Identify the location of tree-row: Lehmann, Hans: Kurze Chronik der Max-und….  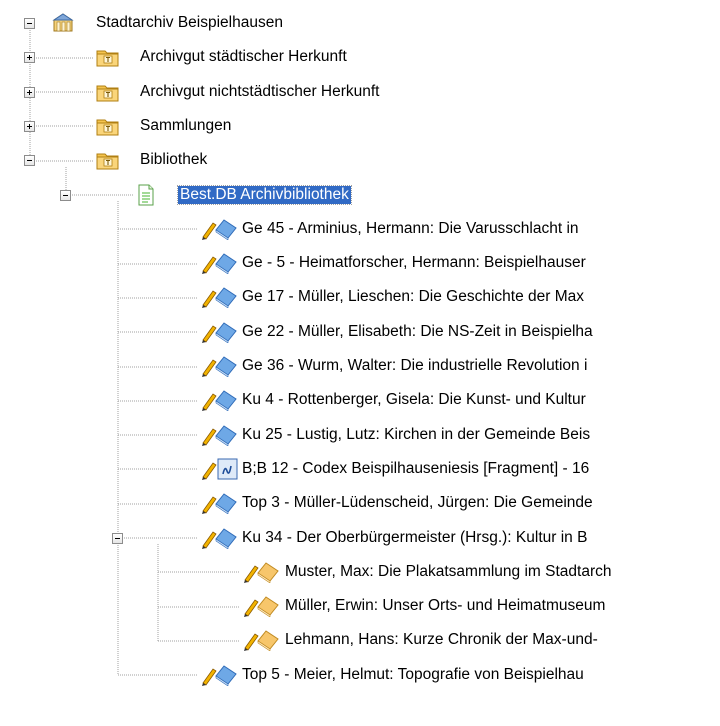
(360, 640).